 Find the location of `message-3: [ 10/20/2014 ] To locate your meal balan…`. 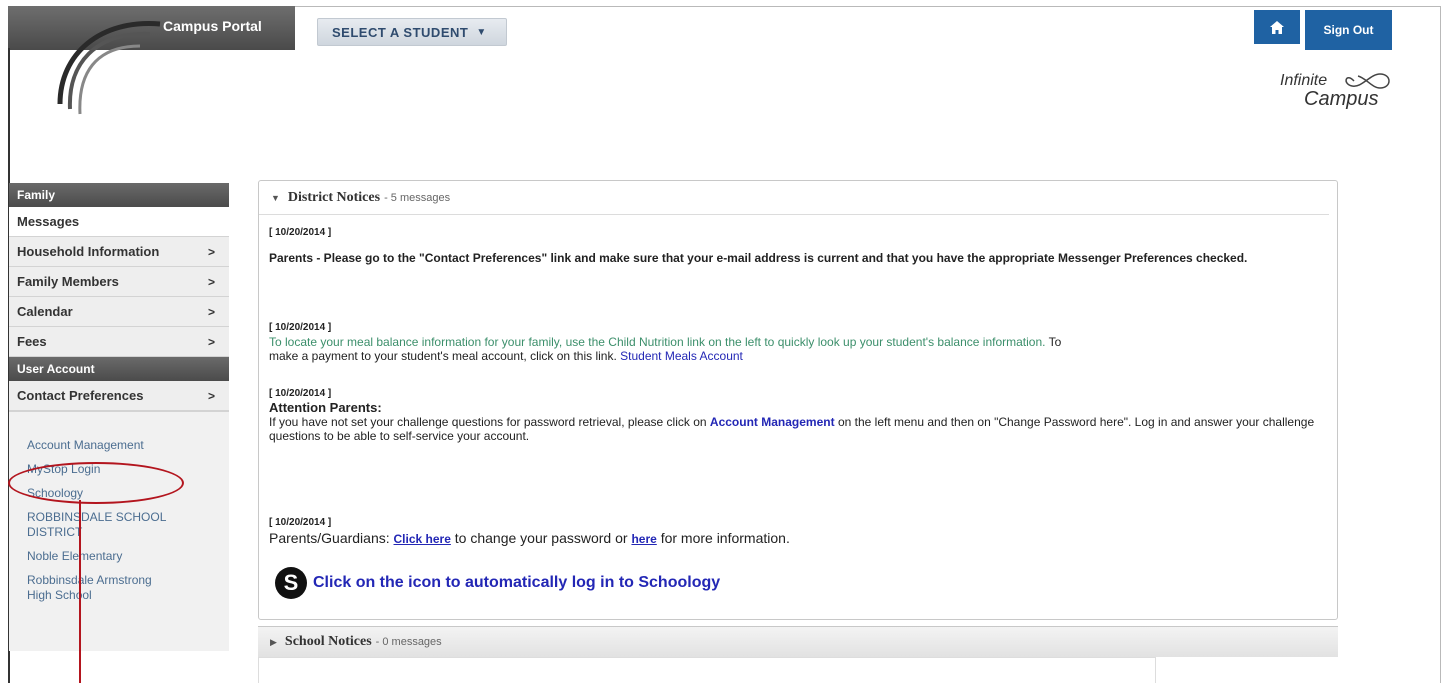

message-3: [ 10/20/2014 ] To locate your meal balan… is located at coordinates (794, 342).